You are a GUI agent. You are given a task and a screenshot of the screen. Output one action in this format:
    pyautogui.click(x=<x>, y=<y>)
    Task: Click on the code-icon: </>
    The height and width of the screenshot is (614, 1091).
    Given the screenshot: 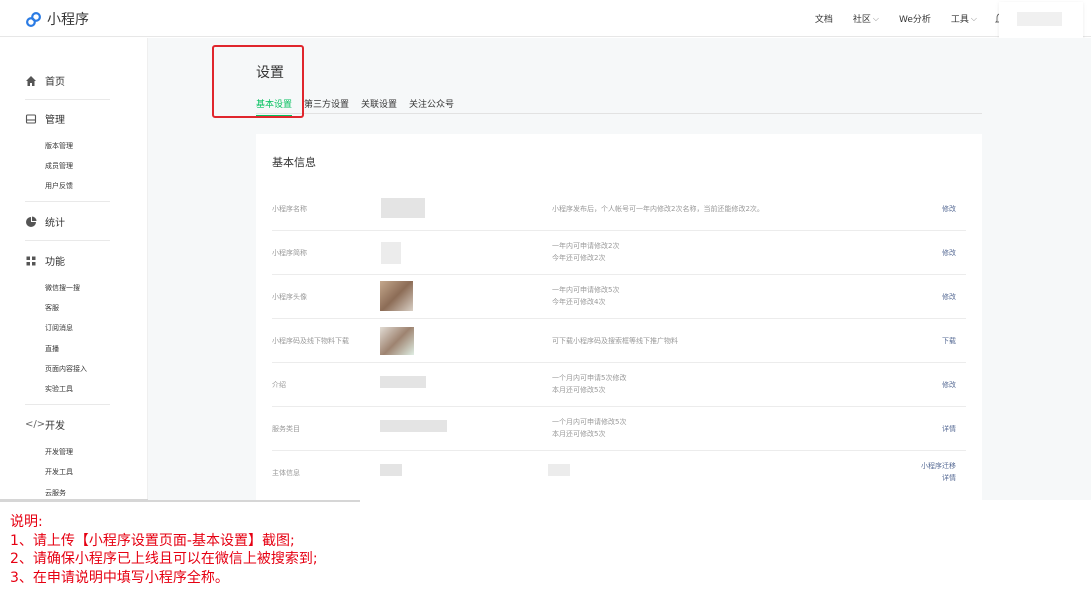 What is the action you would take?
    pyautogui.click(x=35, y=424)
    